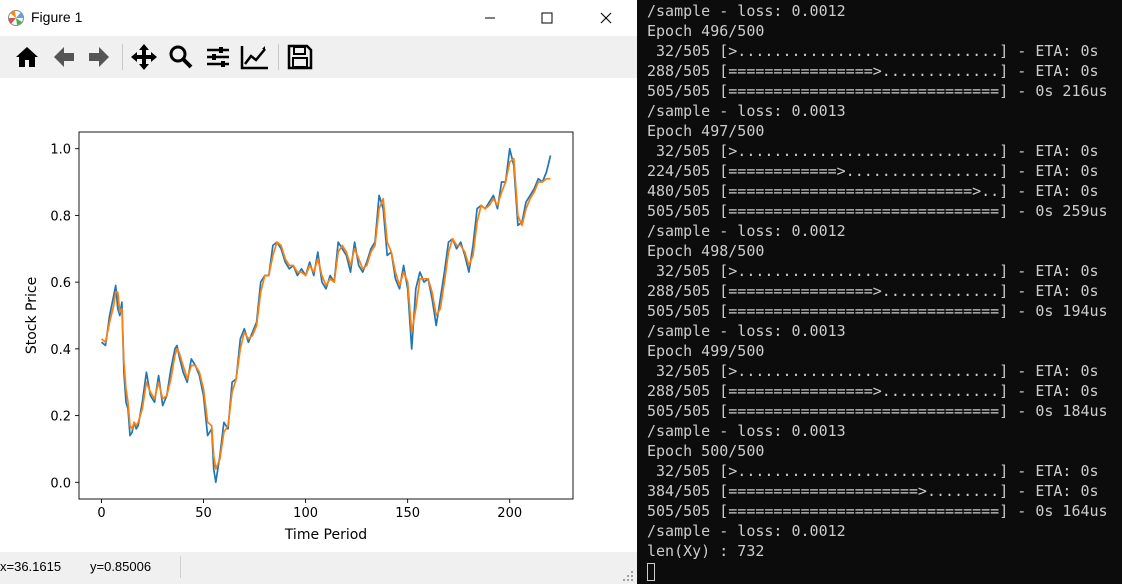 Image resolution: width=1122 pixels, height=584 pixels. I want to click on terminal-line: Epoch 496/500, so click(706, 31).